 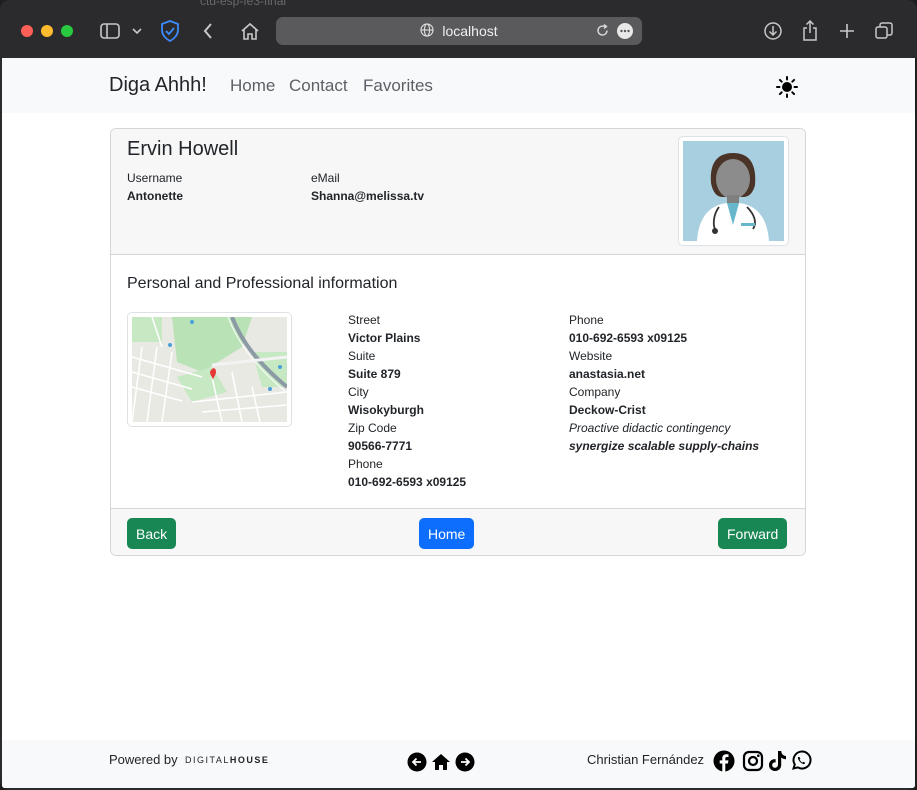 I want to click on author-name: Christian Fernández, so click(x=646, y=759).